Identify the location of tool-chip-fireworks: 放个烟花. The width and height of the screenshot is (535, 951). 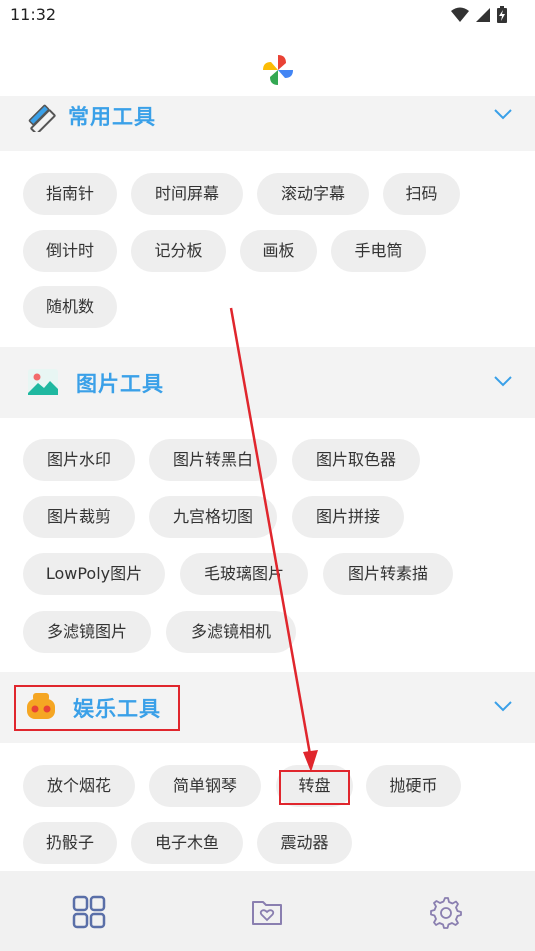
(79, 786).